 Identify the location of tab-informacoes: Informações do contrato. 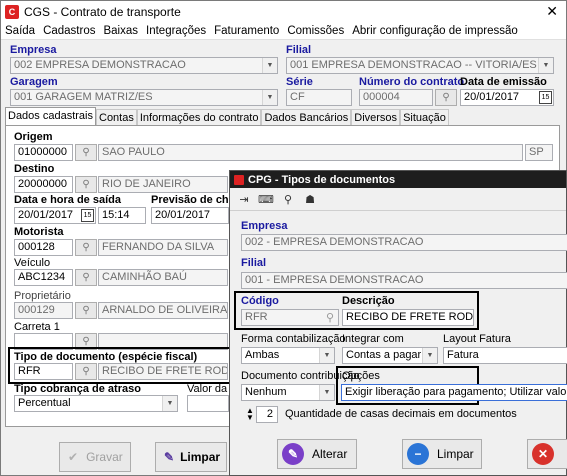
(199, 117).